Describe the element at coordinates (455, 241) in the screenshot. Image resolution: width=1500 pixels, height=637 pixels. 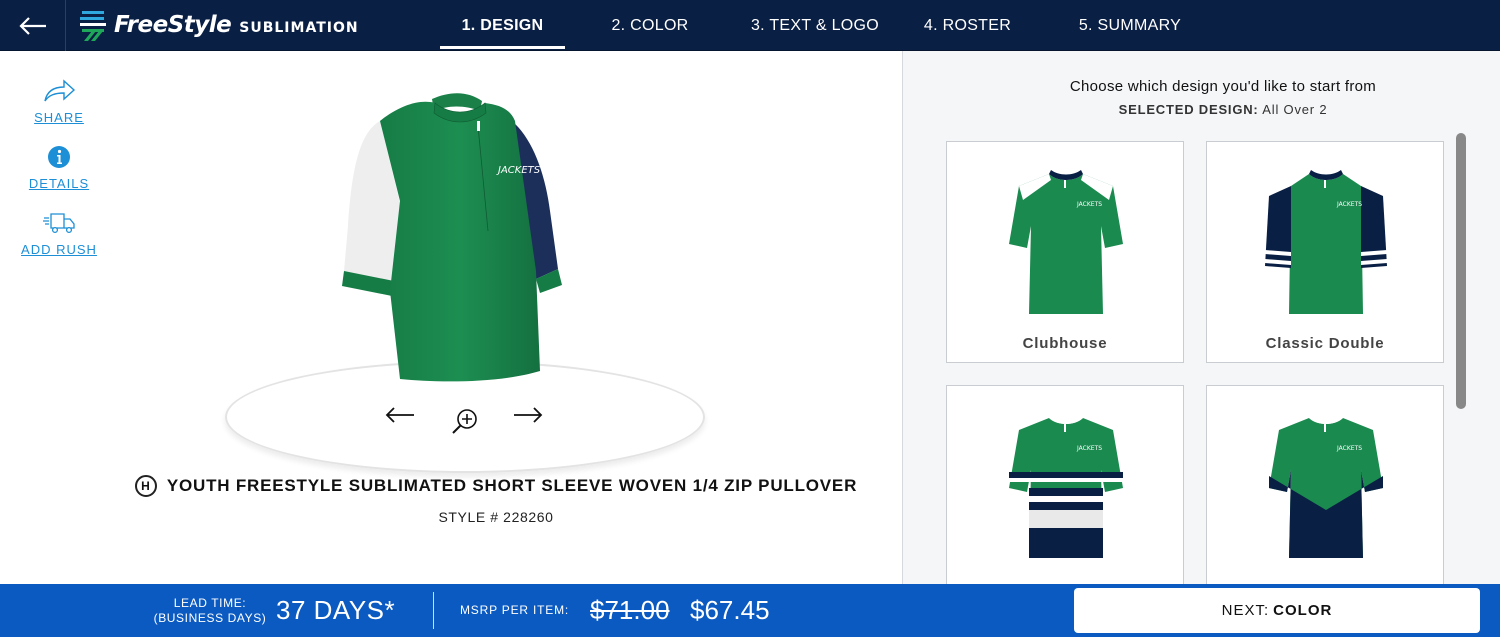
I see `garment-3d-preview: JACKETS` at that location.